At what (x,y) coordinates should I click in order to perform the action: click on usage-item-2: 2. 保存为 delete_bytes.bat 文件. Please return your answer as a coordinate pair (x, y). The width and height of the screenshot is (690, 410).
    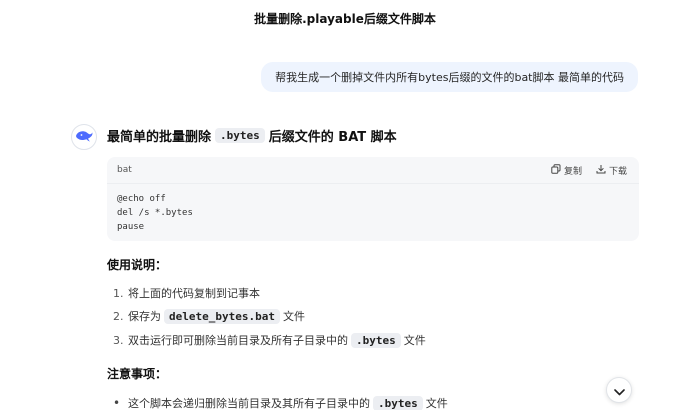
    Looking at the image, I should click on (209, 316).